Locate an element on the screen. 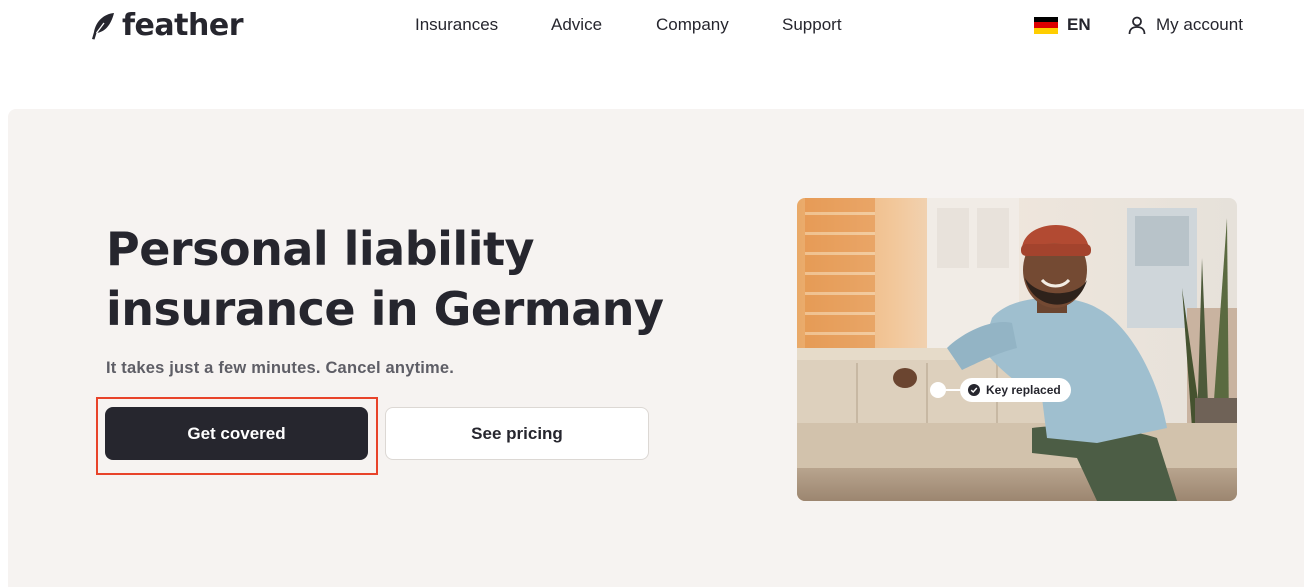 The image size is (1304, 587). my-account-label: My account is located at coordinates (1199, 24).